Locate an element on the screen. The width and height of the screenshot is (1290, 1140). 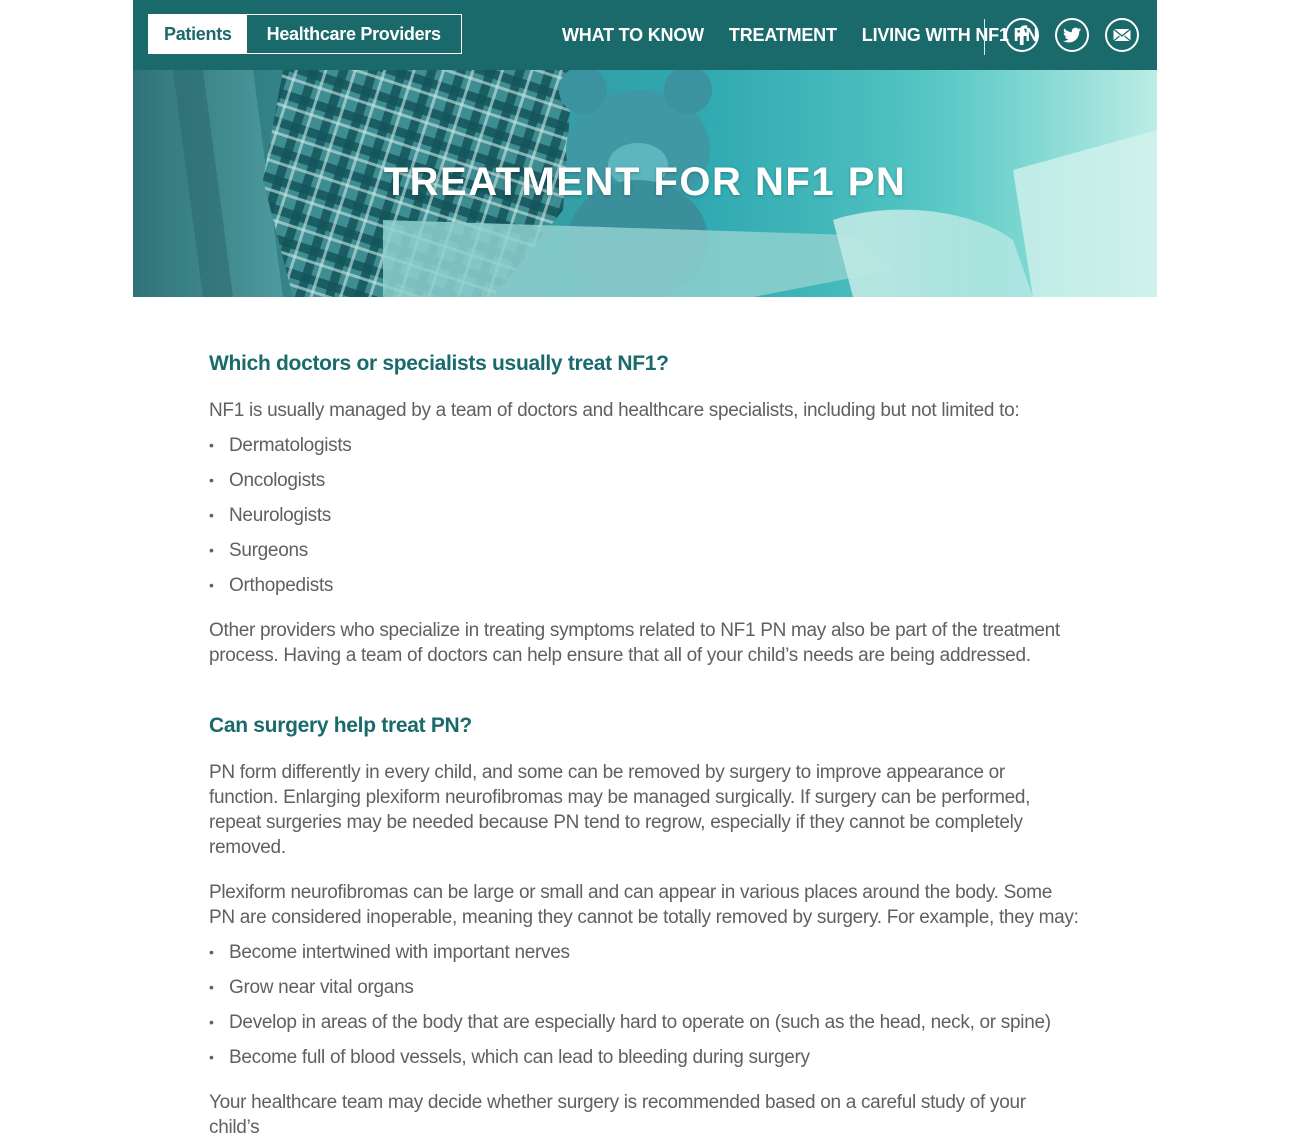
page-title: TREATMENT FOR NF1 PN is located at coordinates (645, 182).